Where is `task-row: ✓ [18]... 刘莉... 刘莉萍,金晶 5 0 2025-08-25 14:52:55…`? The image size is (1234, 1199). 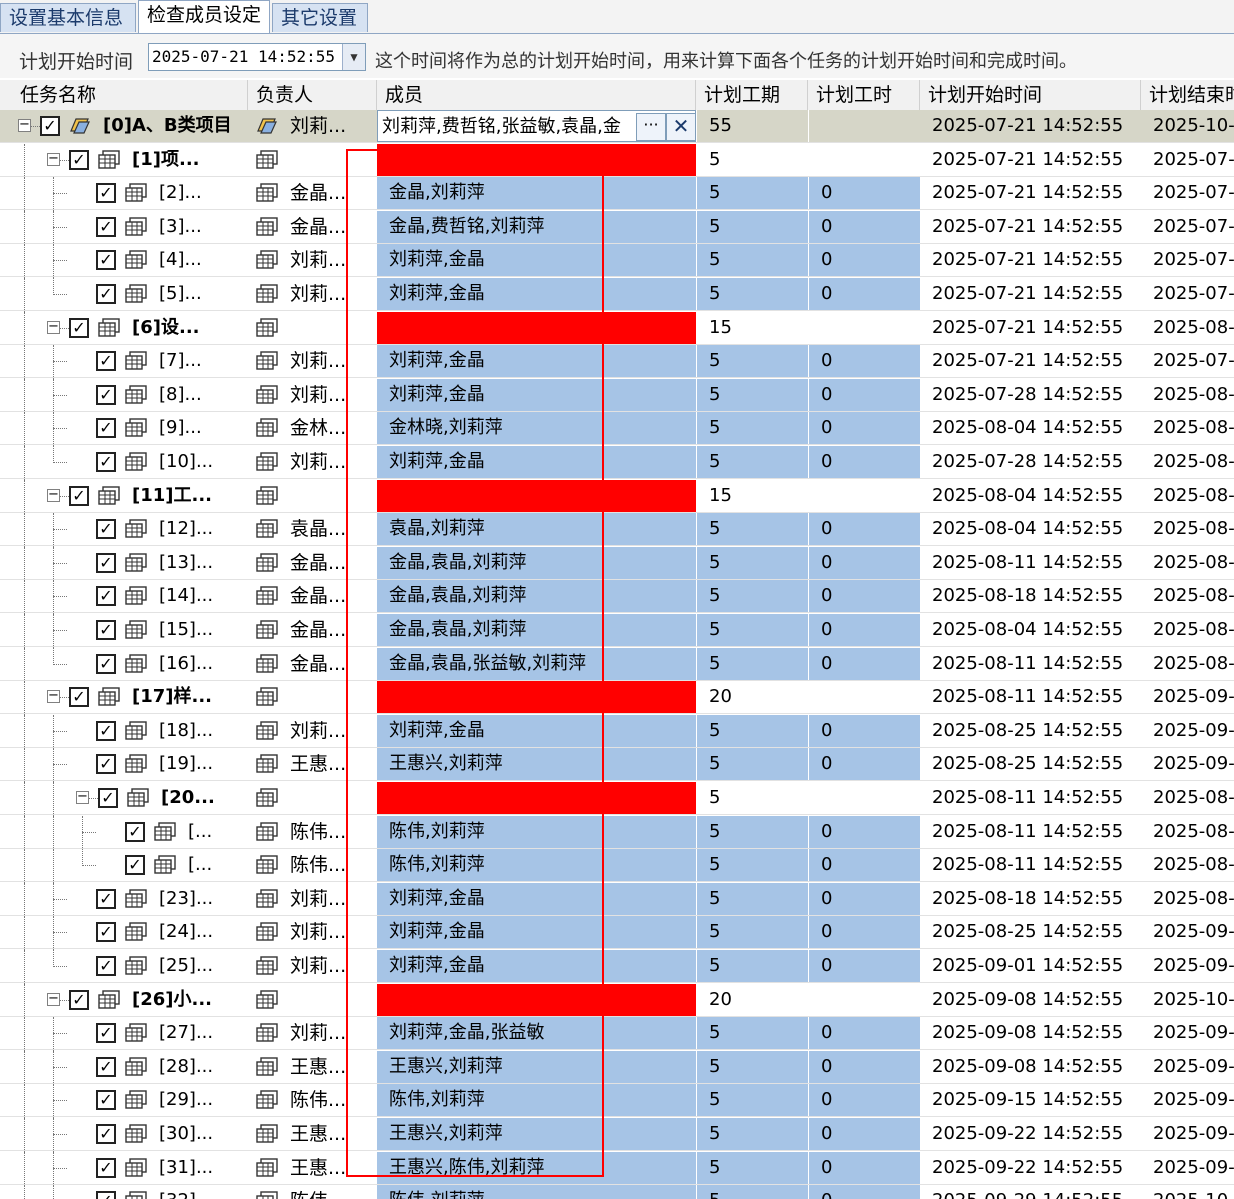 task-row: ✓ [18]... 刘莉... 刘莉萍,金晶 5 0 2025-08-25 14:52:55… is located at coordinates (617, 732).